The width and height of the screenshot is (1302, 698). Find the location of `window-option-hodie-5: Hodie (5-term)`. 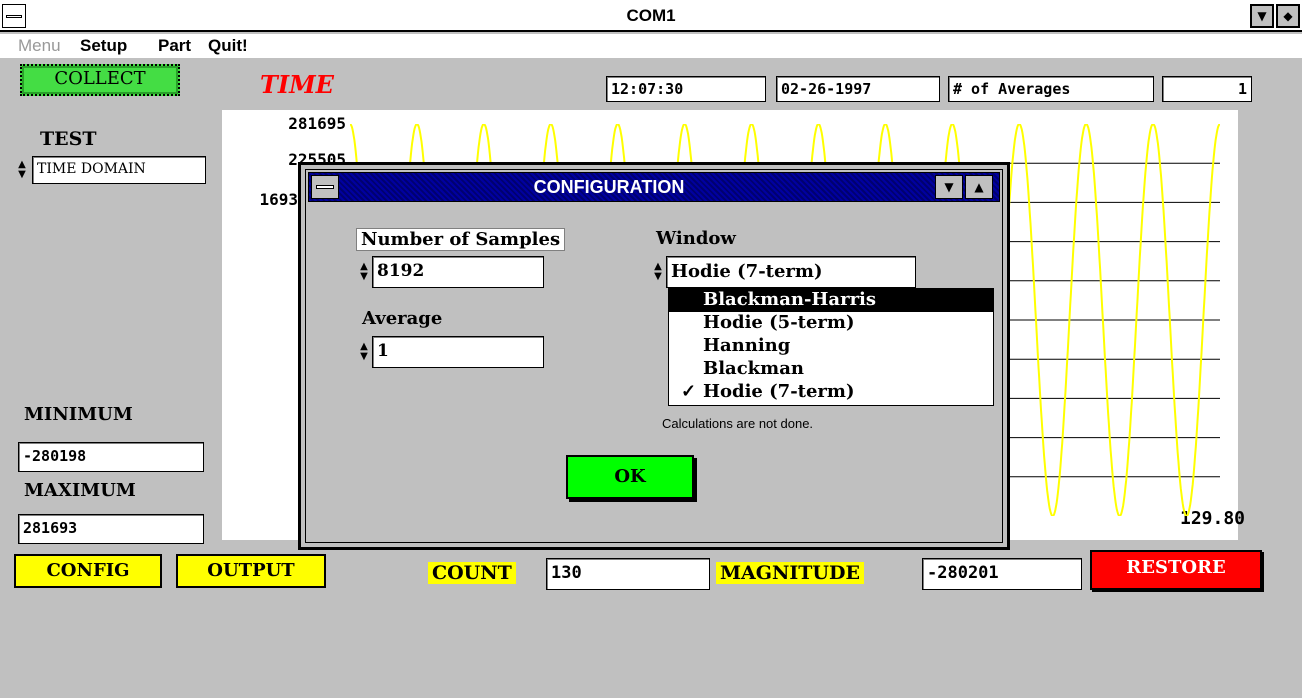

window-option-hodie-5: Hodie (5-term) is located at coordinates (831, 323).